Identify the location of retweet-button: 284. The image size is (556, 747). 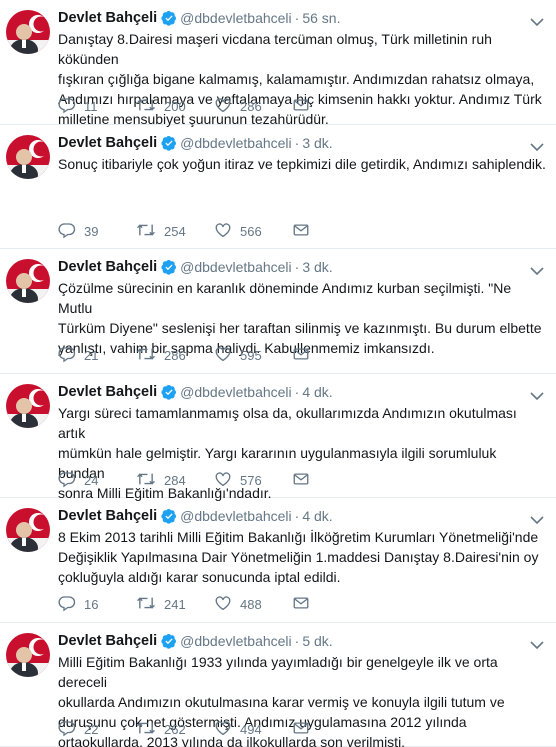
(175, 480).